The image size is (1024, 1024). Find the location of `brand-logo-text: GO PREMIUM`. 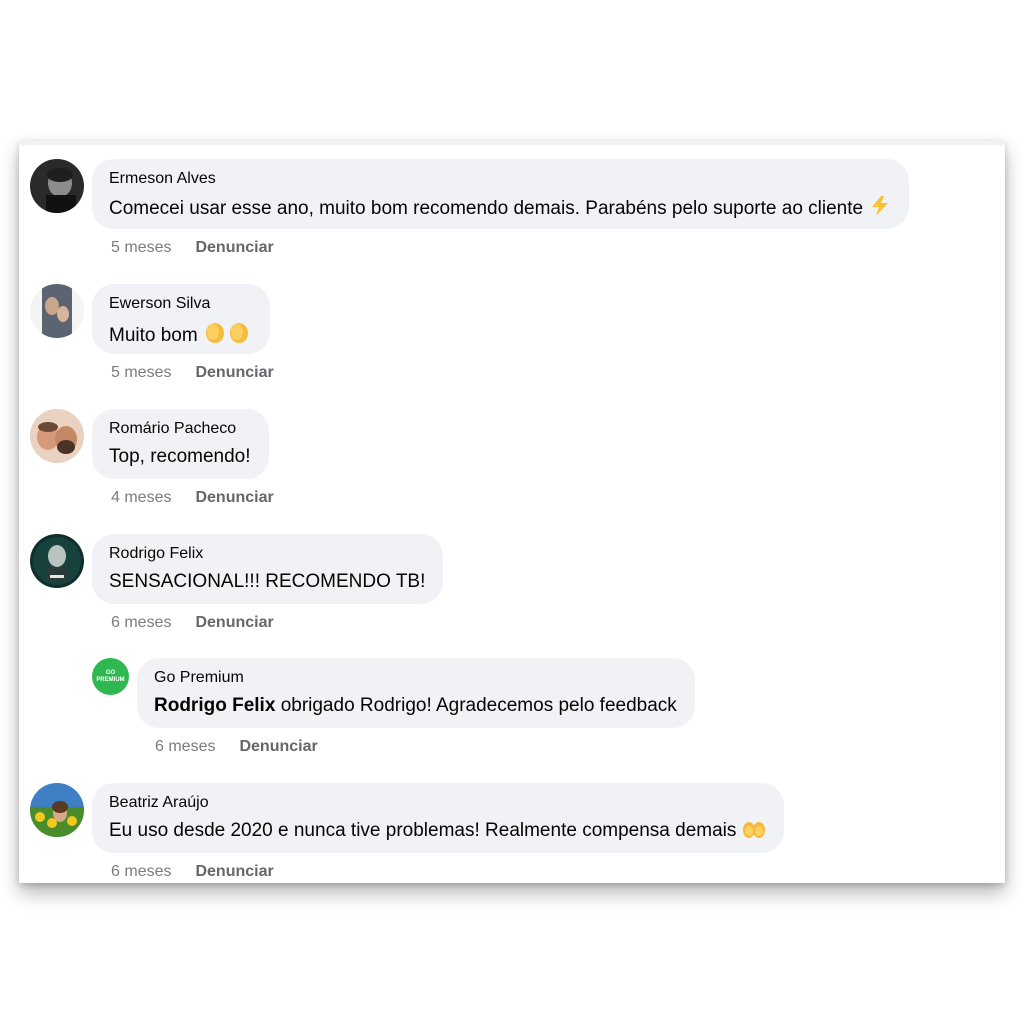

brand-logo-text: GO PREMIUM is located at coordinates (110, 676).